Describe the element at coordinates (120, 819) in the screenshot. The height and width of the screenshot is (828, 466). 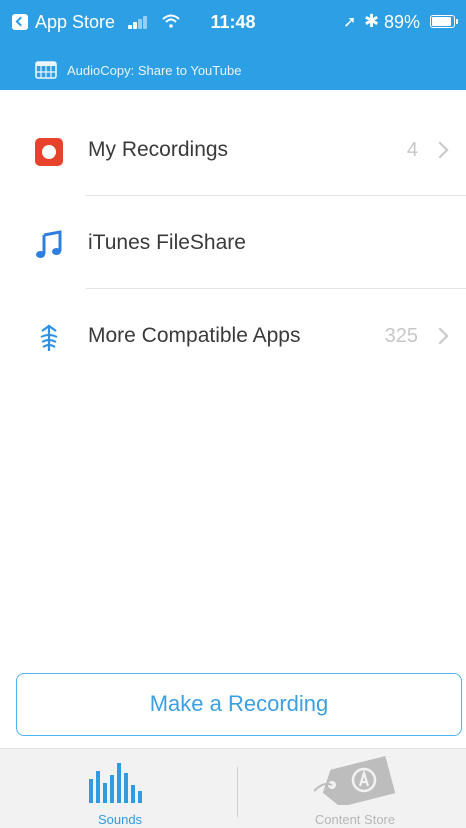
I see `tab-label: Sounds` at that location.